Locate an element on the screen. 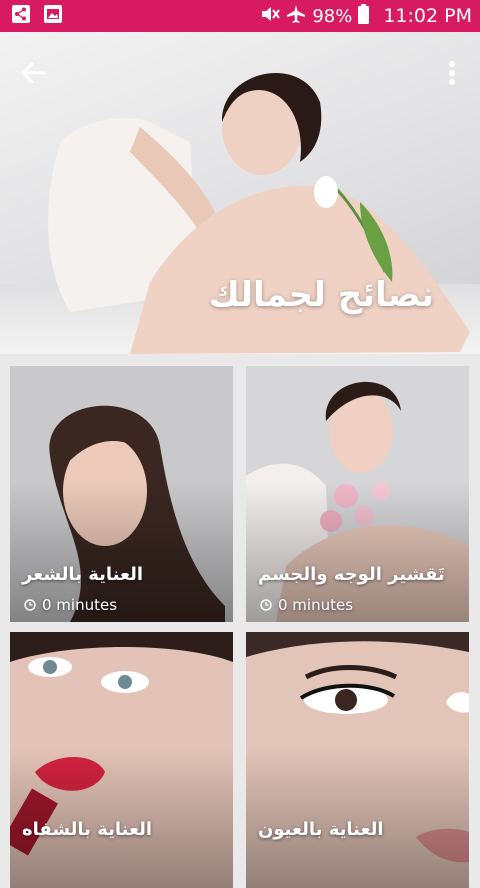  page-title: نصائح لجمالك is located at coordinates (321, 295).